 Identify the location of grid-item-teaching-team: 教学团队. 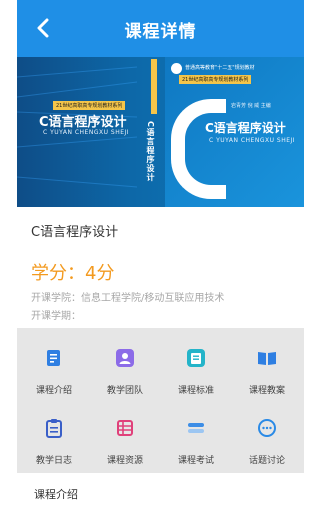
(125, 366).